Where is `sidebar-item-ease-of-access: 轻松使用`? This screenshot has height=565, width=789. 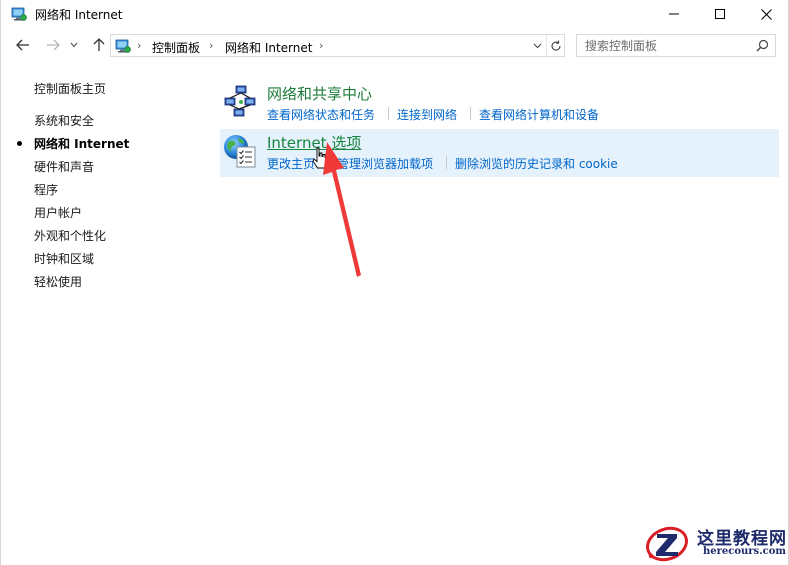 sidebar-item-ease-of-access: 轻松使用 is located at coordinates (58, 281).